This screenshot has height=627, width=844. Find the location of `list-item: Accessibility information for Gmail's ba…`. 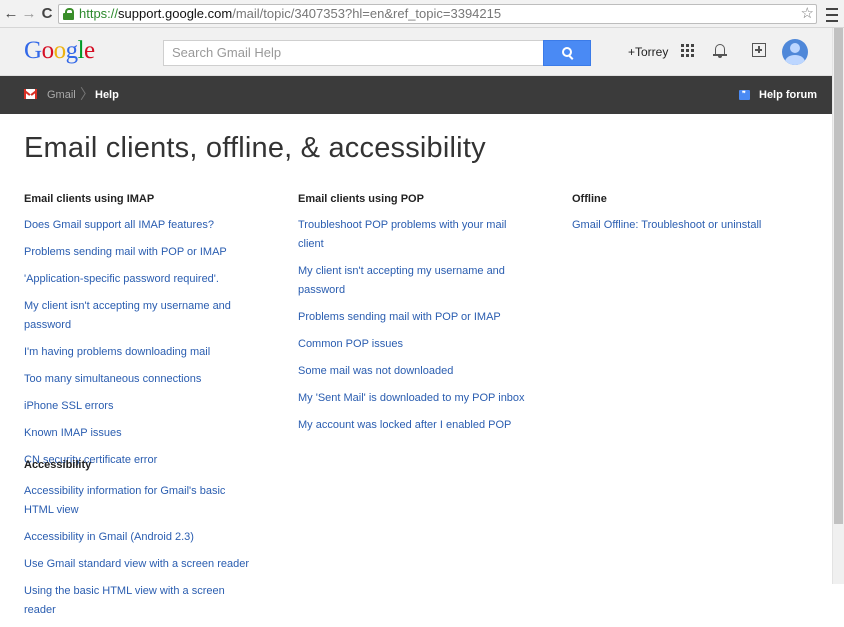

list-item: Accessibility information for Gmail's ba… is located at coordinates (140, 500).